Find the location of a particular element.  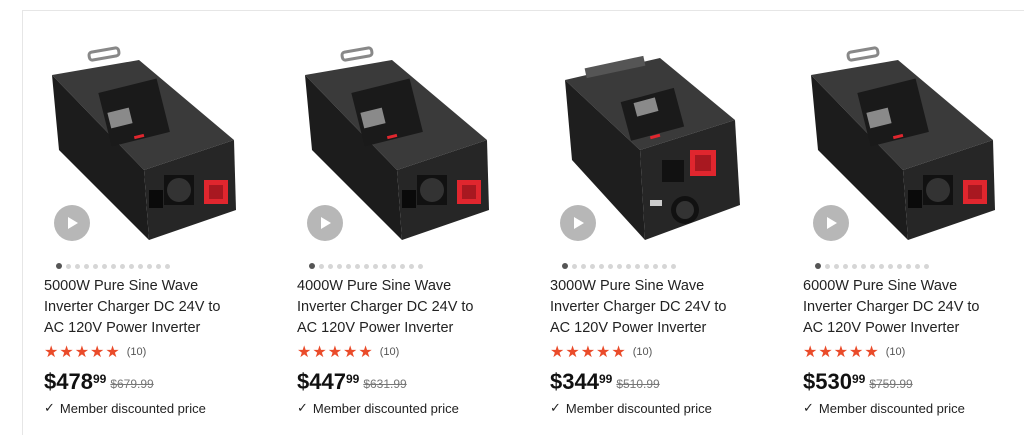

play-icon is located at coordinates (73, 223).